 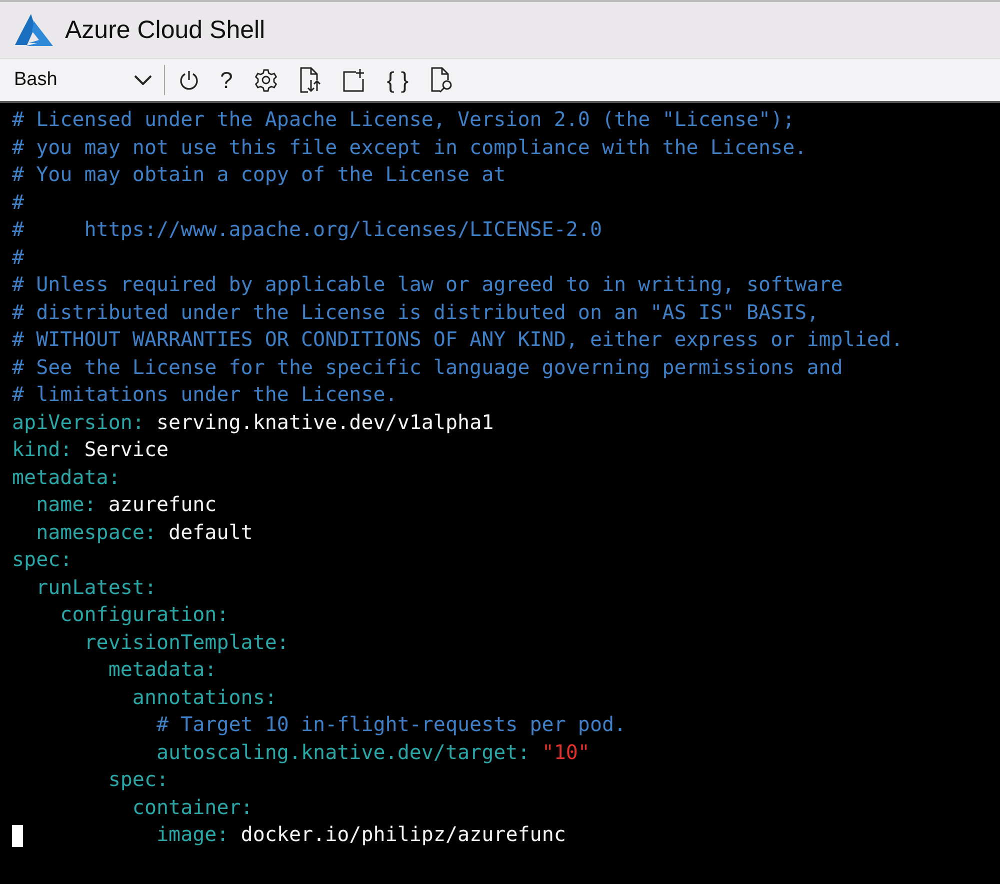 I want to click on yaml-value: azurefunc, so click(x=162, y=504).